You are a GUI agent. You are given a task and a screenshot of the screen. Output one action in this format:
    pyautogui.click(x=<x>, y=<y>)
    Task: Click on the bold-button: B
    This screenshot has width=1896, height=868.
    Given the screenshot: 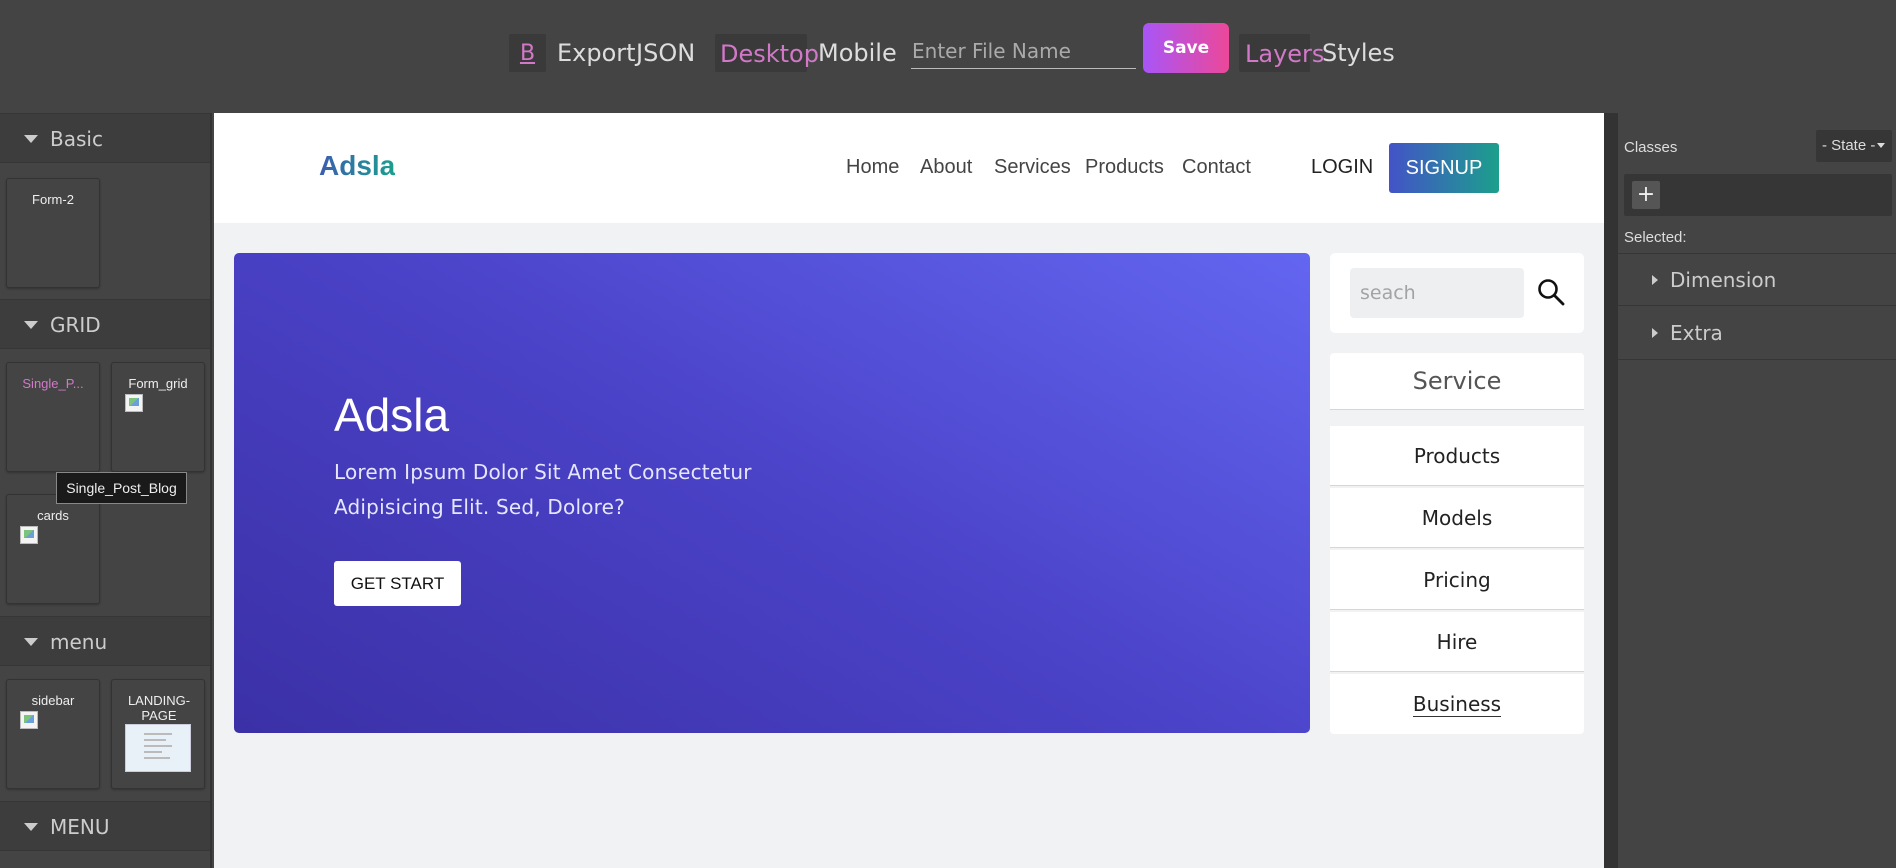 What is the action you would take?
    pyautogui.click(x=527, y=53)
    